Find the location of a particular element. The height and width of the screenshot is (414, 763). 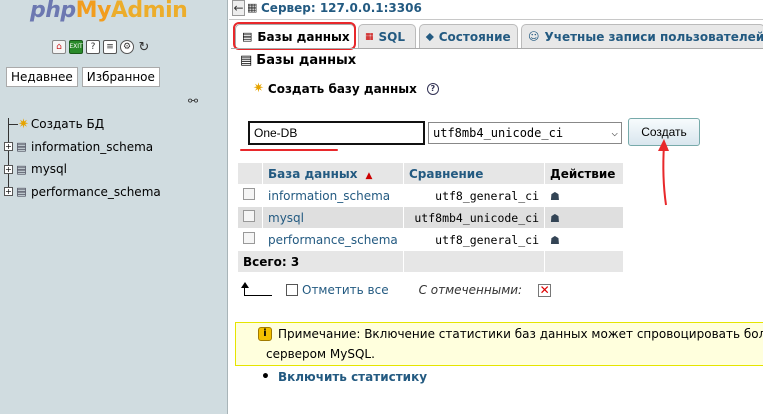

input-underline-annotation is located at coordinates (289, 150).